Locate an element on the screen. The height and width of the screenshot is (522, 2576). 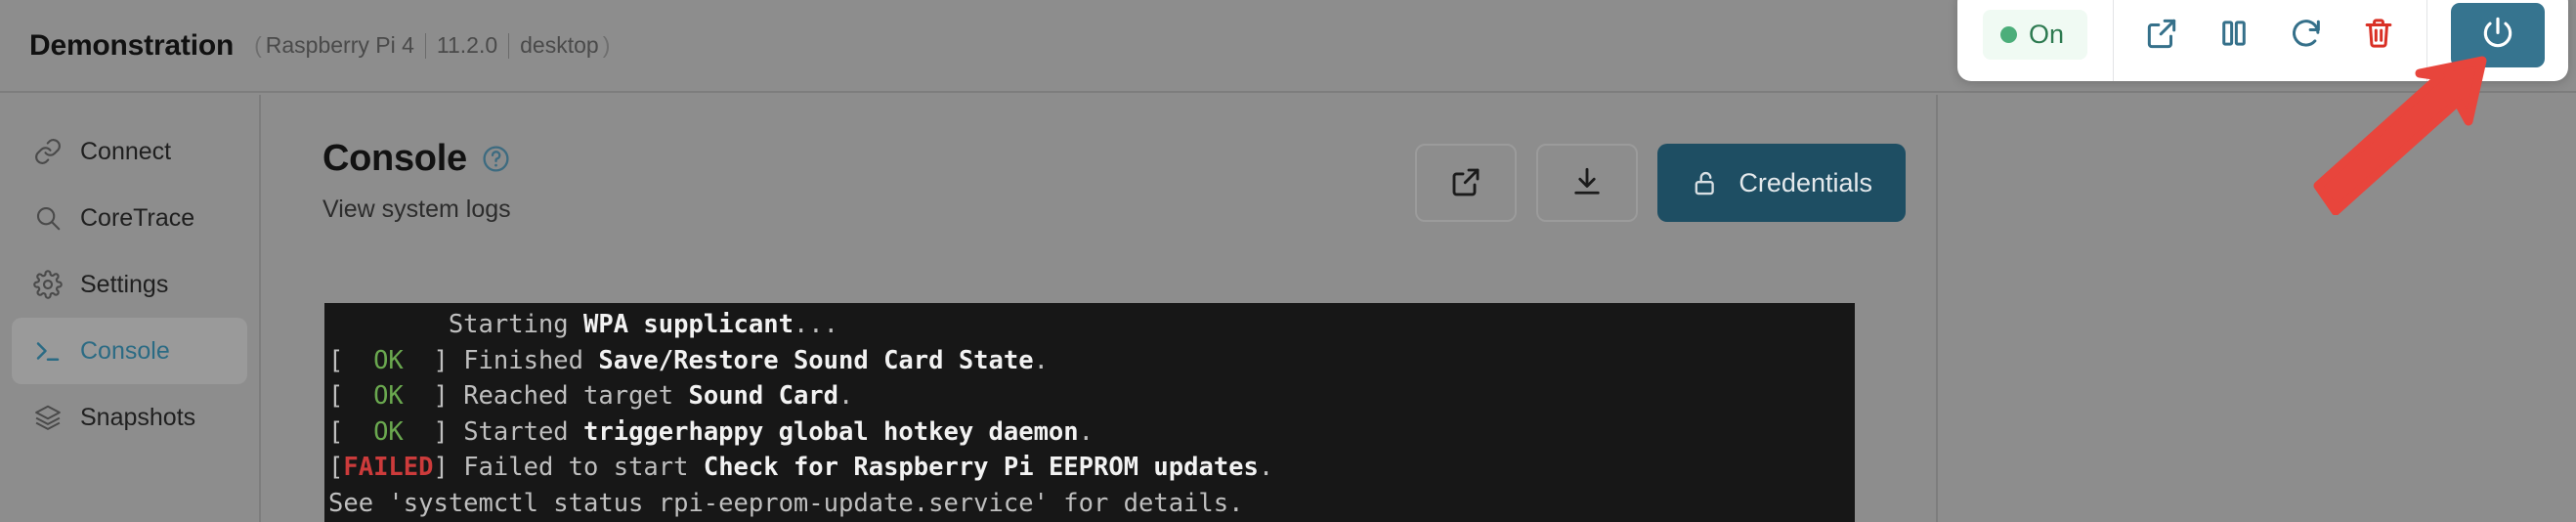
sidebar-item-connect: Connect is located at coordinates (129, 151).